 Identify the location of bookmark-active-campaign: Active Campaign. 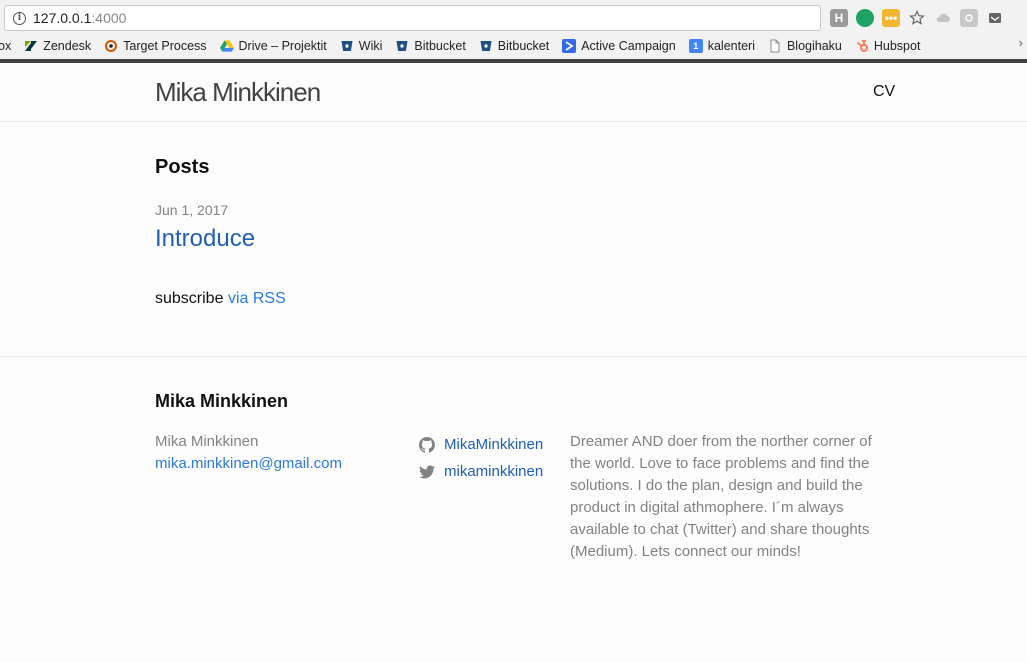
(619, 46).